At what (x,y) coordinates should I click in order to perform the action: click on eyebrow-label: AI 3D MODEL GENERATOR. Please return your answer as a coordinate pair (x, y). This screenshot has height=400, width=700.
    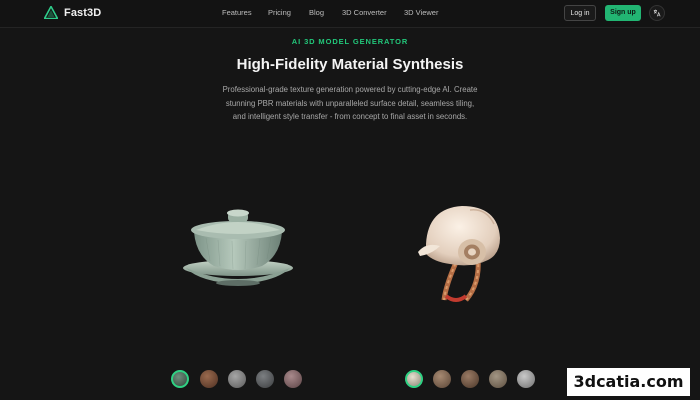
    Looking at the image, I should click on (350, 41).